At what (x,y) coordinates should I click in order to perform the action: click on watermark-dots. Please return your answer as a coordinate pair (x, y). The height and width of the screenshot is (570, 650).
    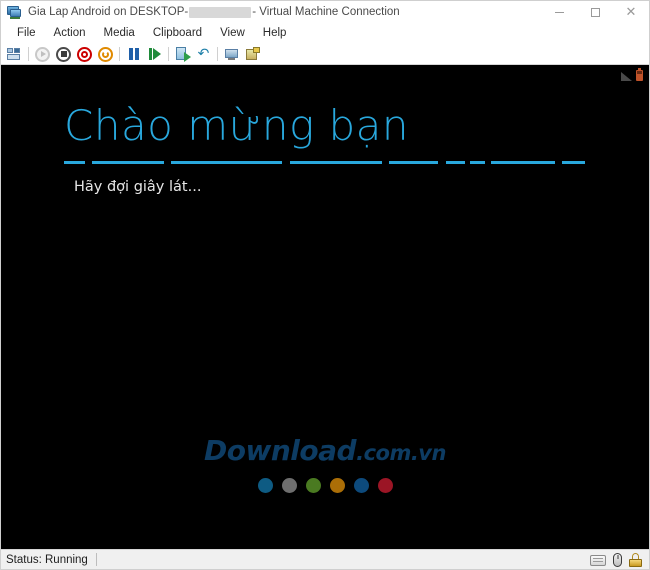
    Looking at the image, I should click on (325, 485).